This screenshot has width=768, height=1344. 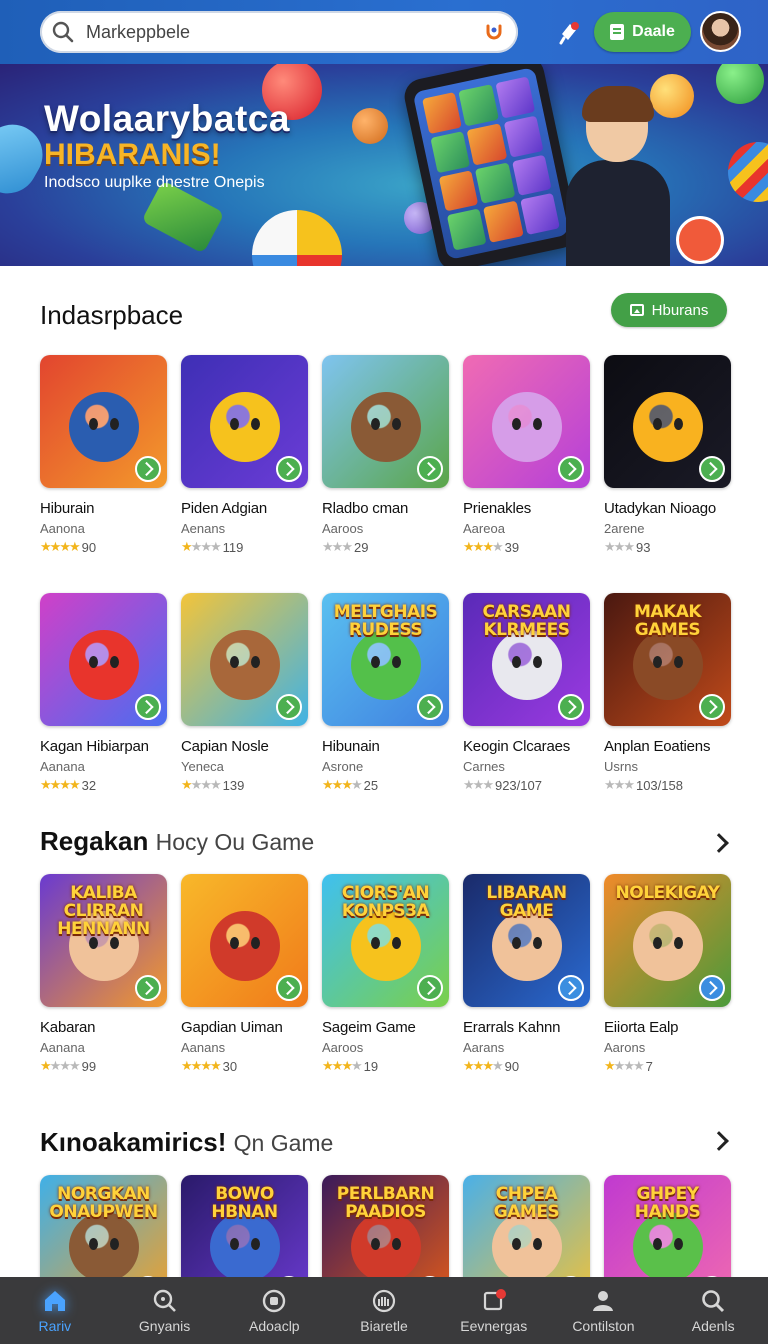 I want to click on app-card: MELTGHAIS RUDESS Hibunain Asrone ★★★★ 25, so click(x=385, y=693).